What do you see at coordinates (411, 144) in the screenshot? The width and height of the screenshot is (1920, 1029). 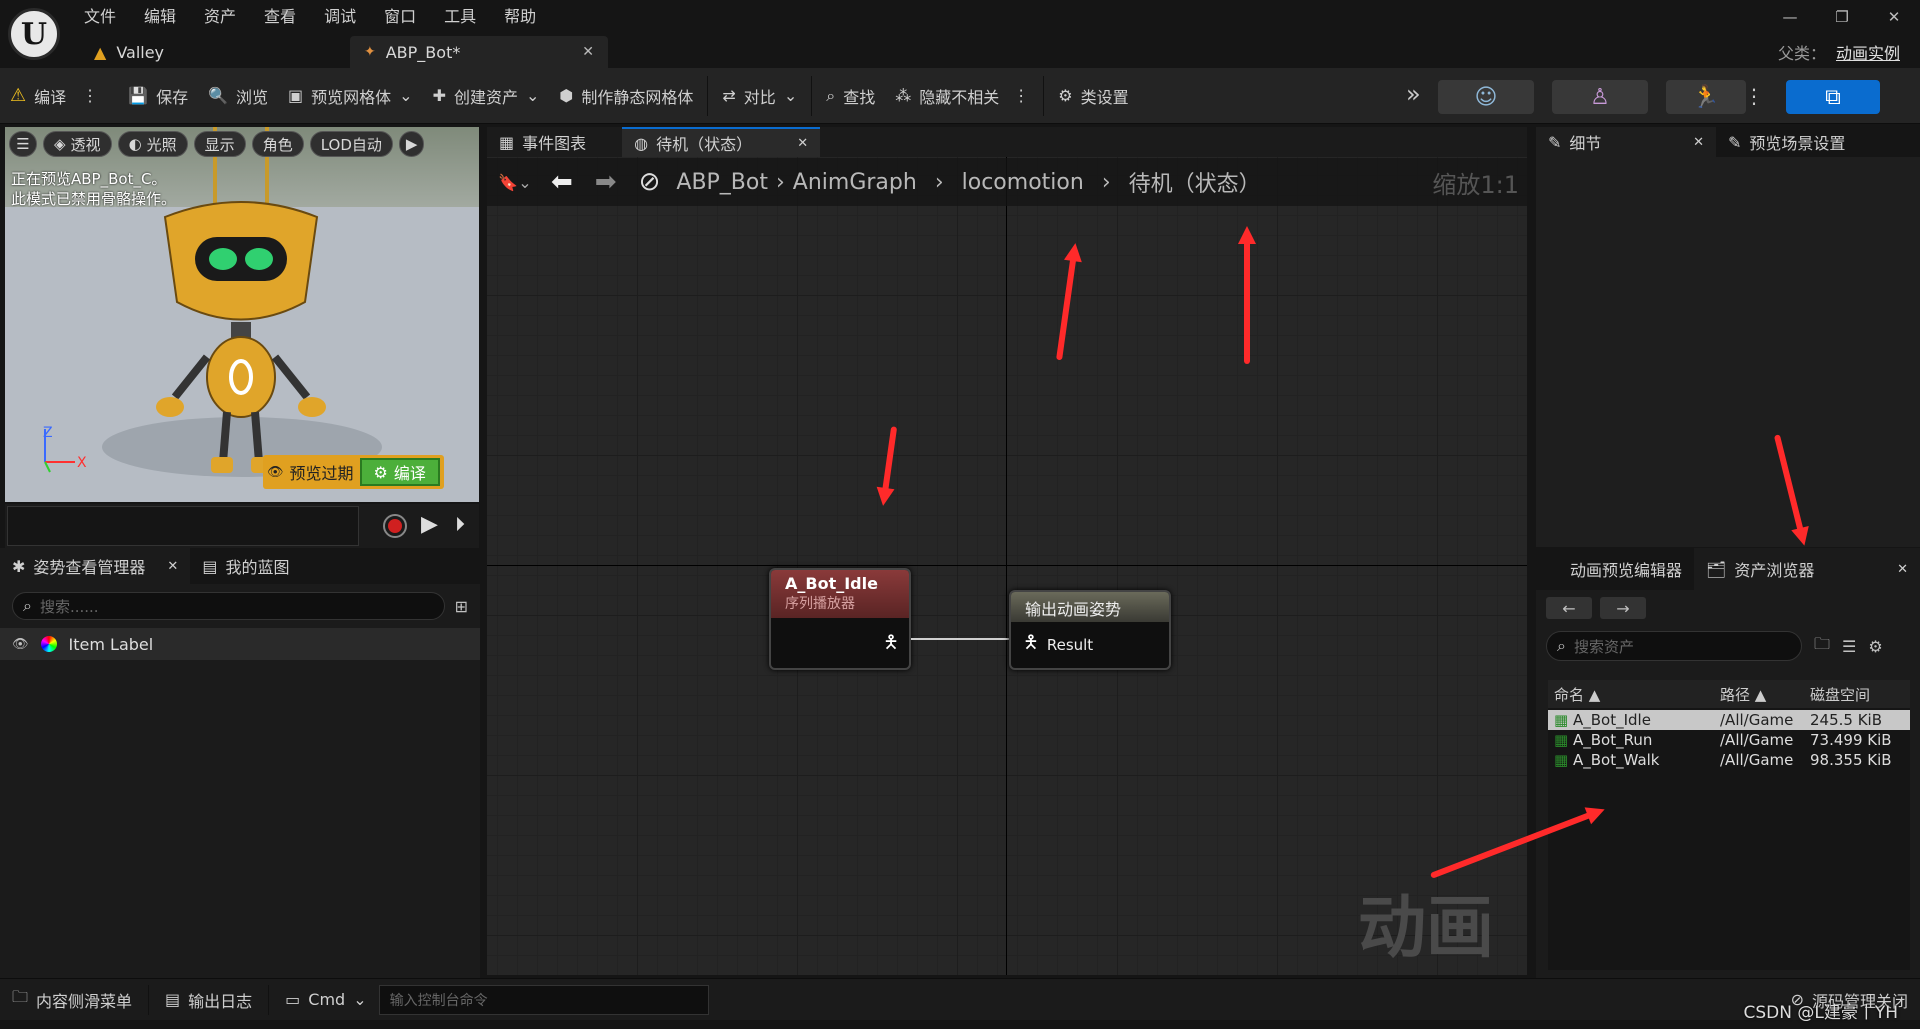 I see `play-button: ▶` at bounding box center [411, 144].